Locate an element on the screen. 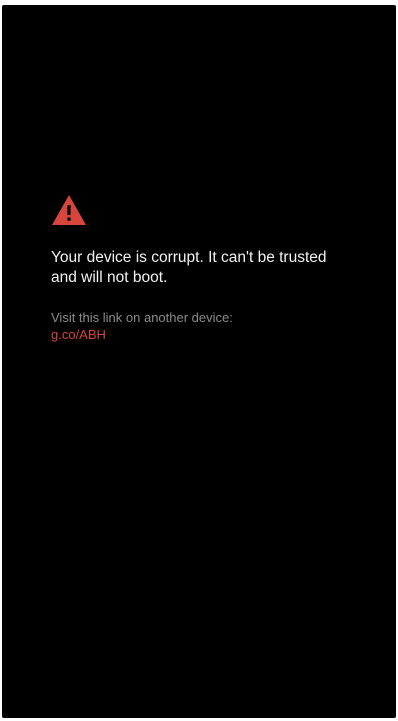  warning-icon is located at coordinates (69, 210).